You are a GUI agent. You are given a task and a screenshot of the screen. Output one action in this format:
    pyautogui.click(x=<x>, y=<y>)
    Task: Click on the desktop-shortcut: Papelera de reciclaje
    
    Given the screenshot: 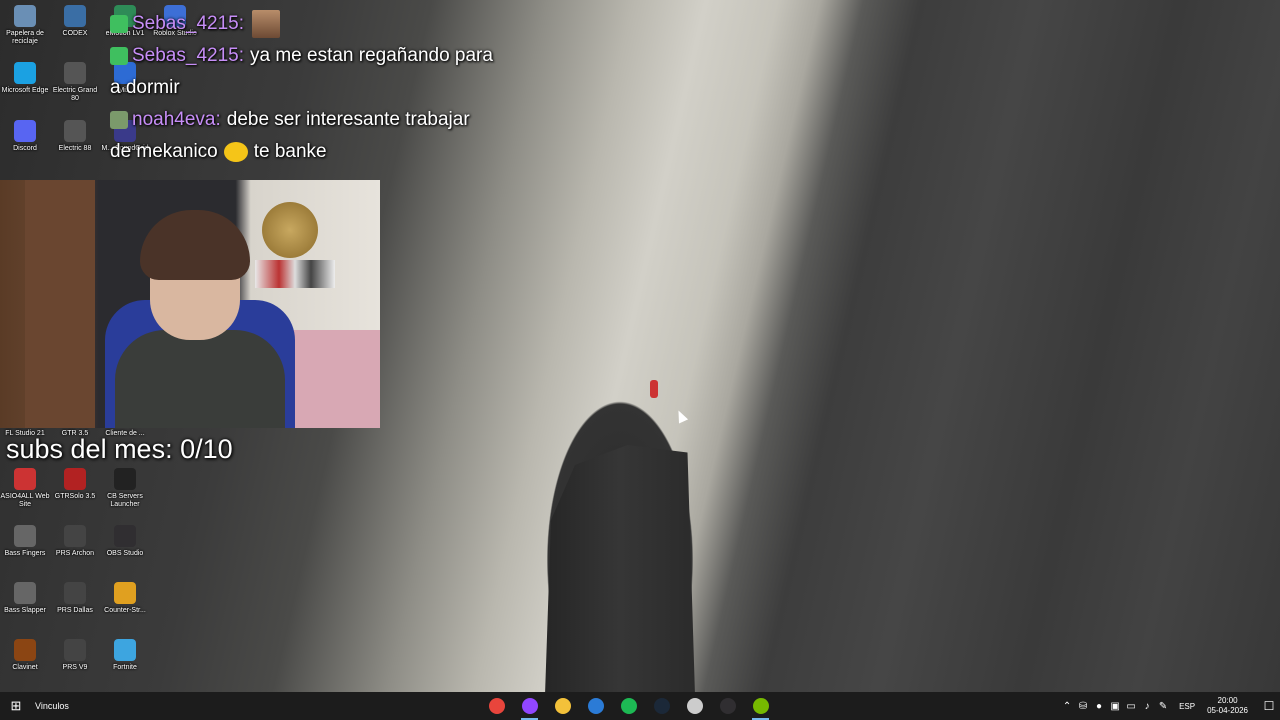 What is the action you would take?
    pyautogui.click(x=25, y=25)
    